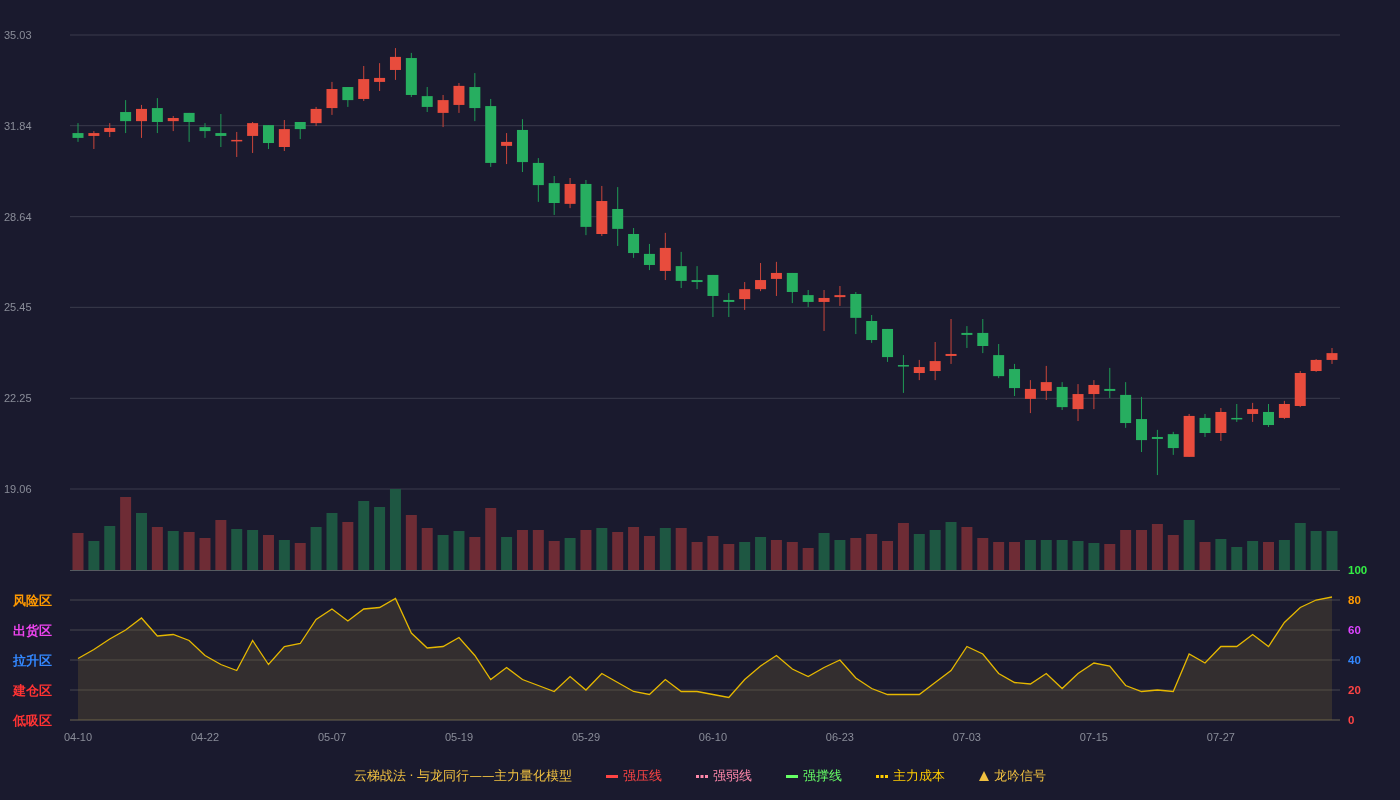 This screenshot has width=1400, height=800. Describe the element at coordinates (1093, 737) in the screenshot. I see `x-axis-label: 07-15` at that location.